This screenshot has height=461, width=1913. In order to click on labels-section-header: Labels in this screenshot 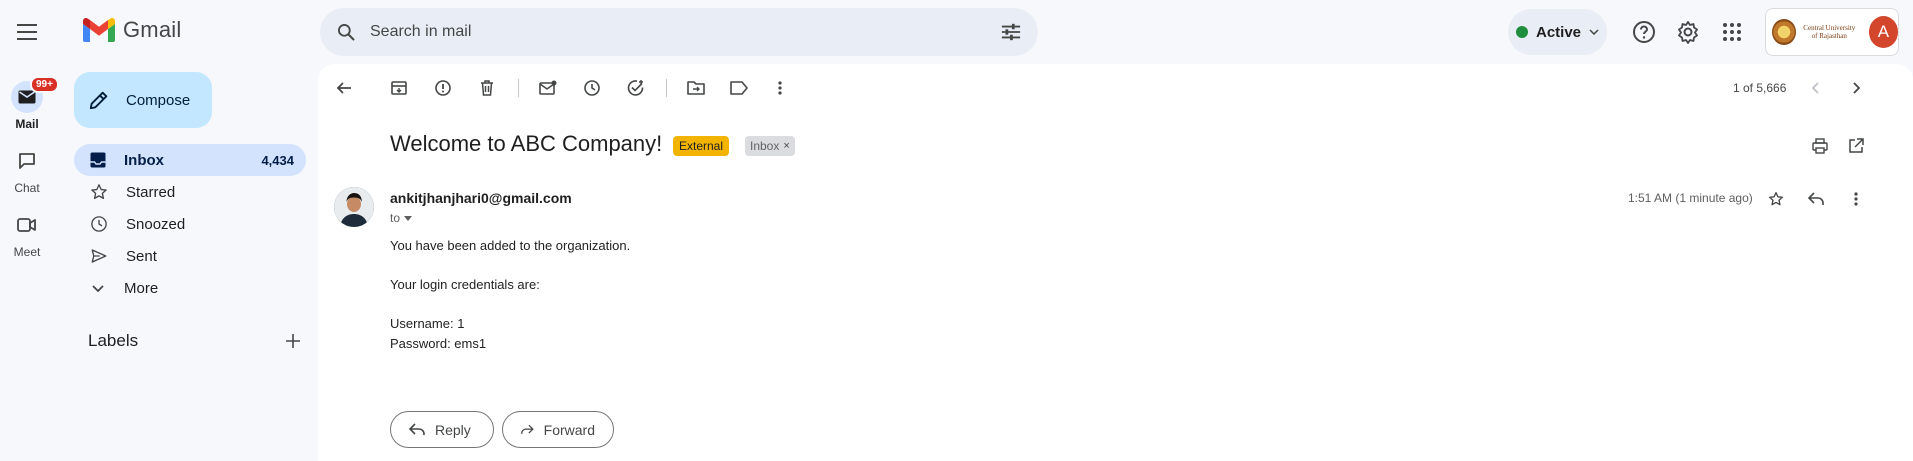, I will do `click(194, 341)`.